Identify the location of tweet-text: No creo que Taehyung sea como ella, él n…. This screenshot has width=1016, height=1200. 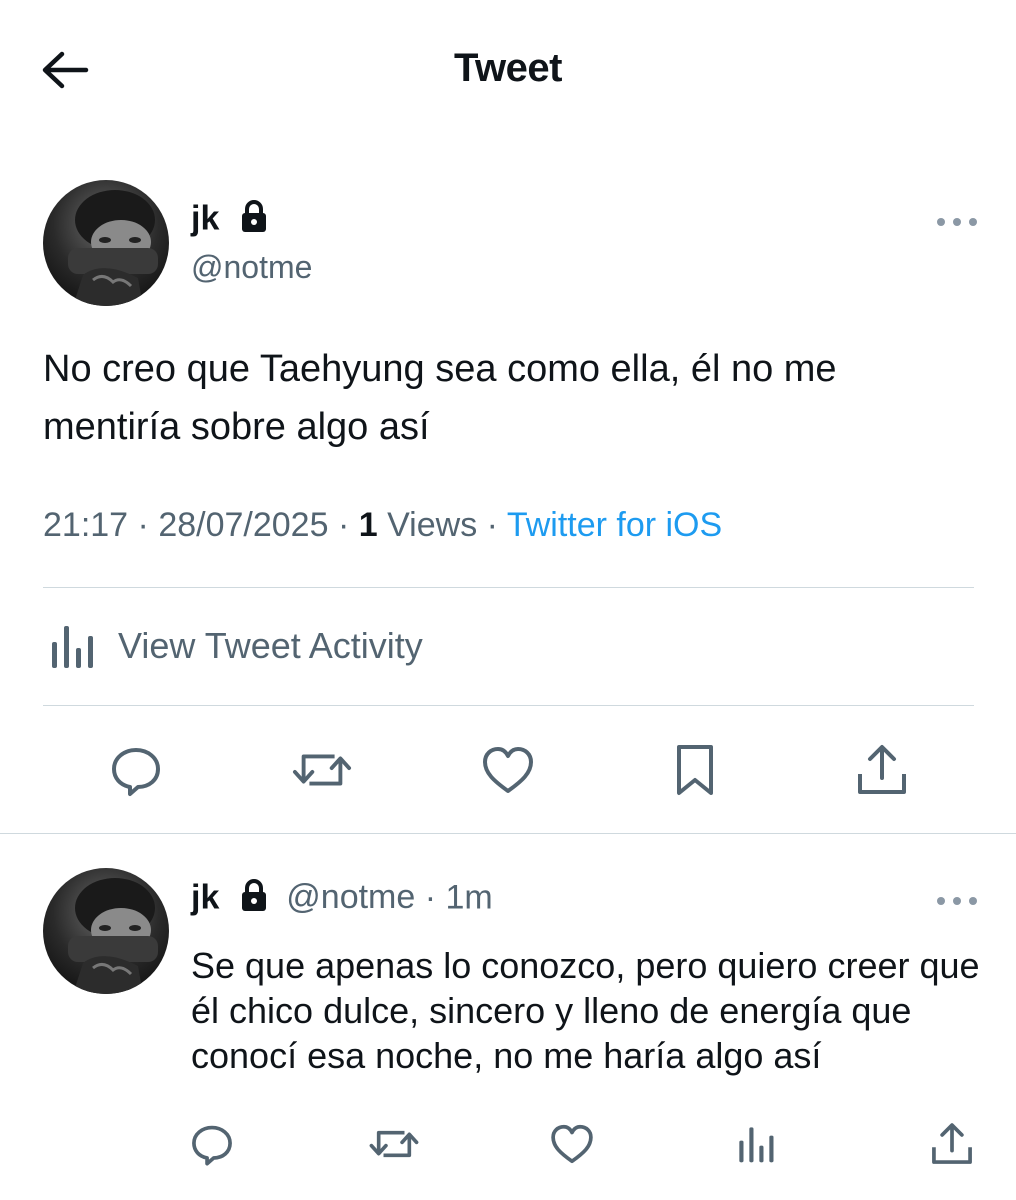
(440, 398).